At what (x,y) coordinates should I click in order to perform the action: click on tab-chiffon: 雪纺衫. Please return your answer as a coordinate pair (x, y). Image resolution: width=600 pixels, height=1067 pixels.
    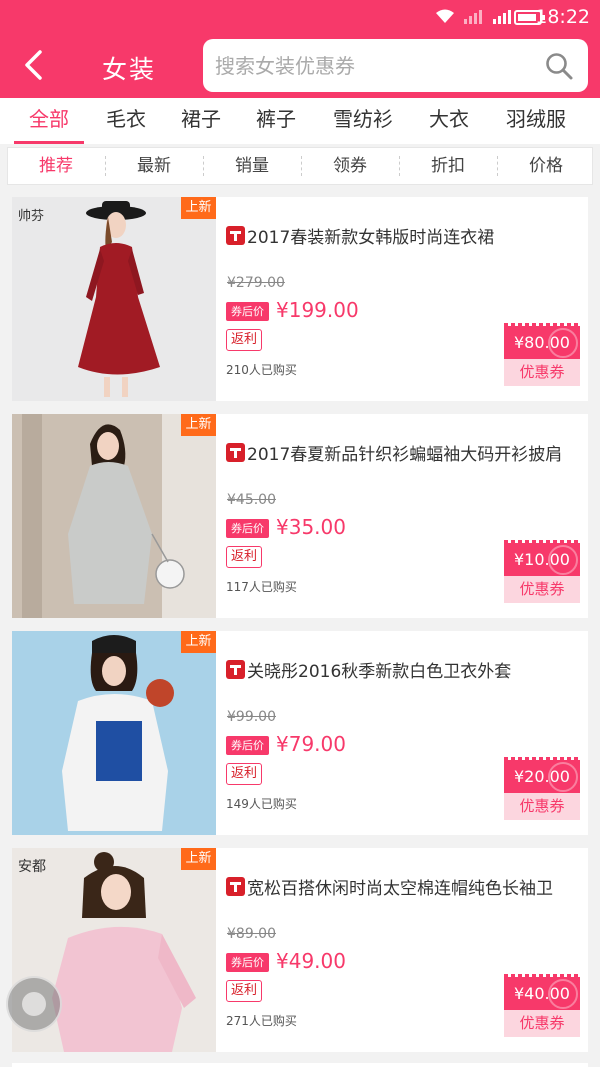
    Looking at the image, I should click on (363, 121).